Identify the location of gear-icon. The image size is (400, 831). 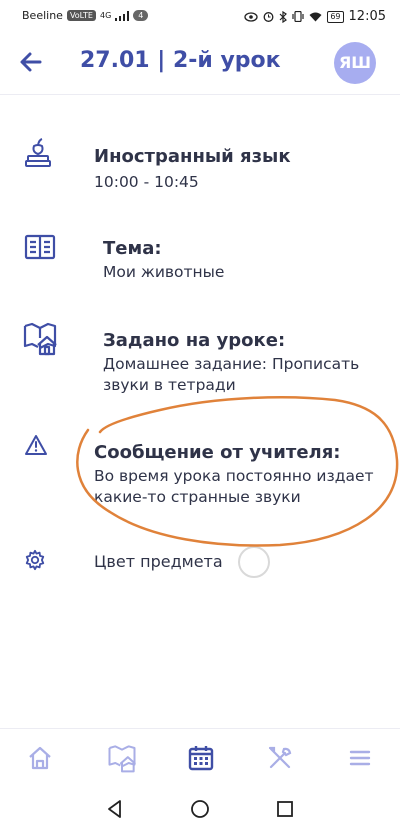
(35, 560).